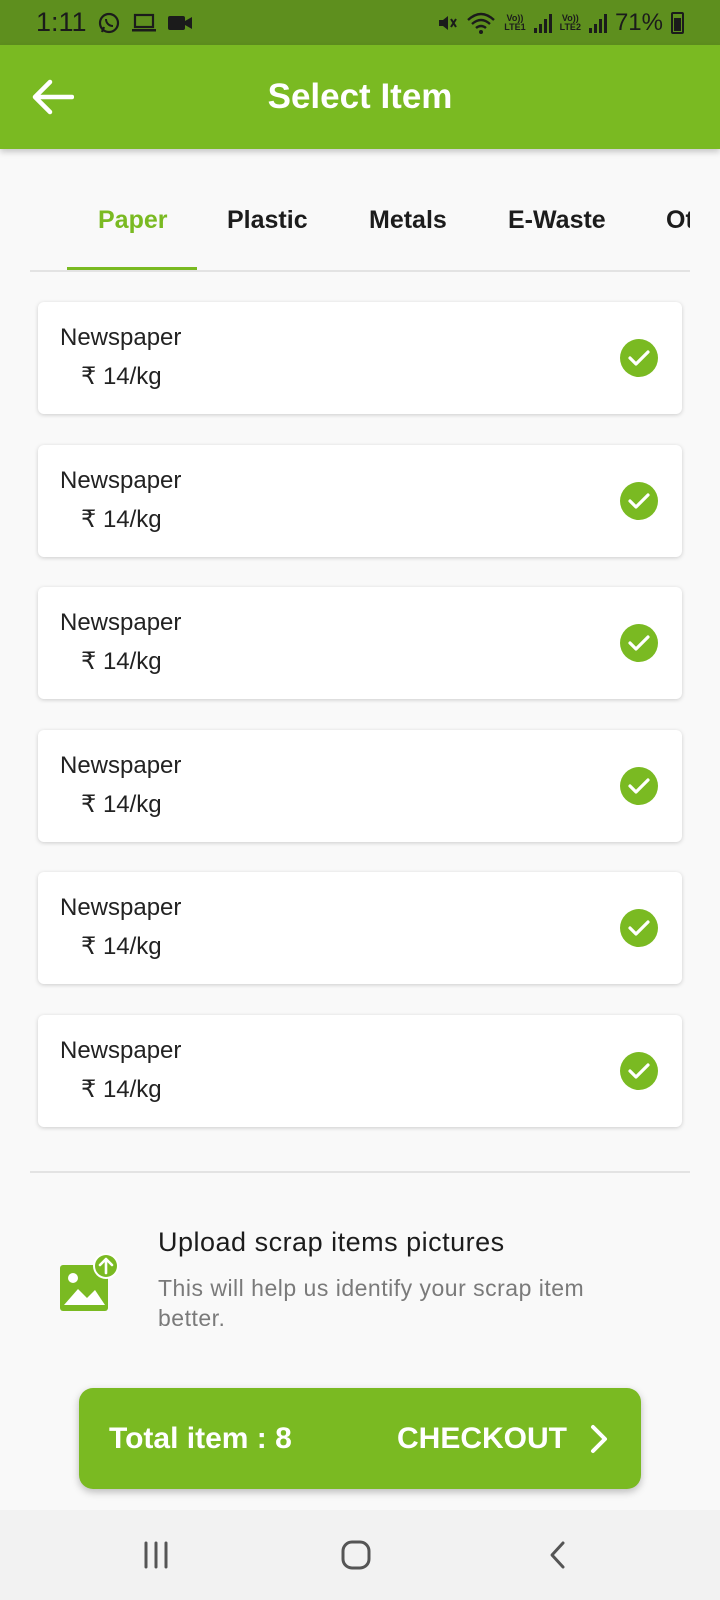 This screenshot has height=1600, width=720. I want to click on divider, so click(360, 1172).